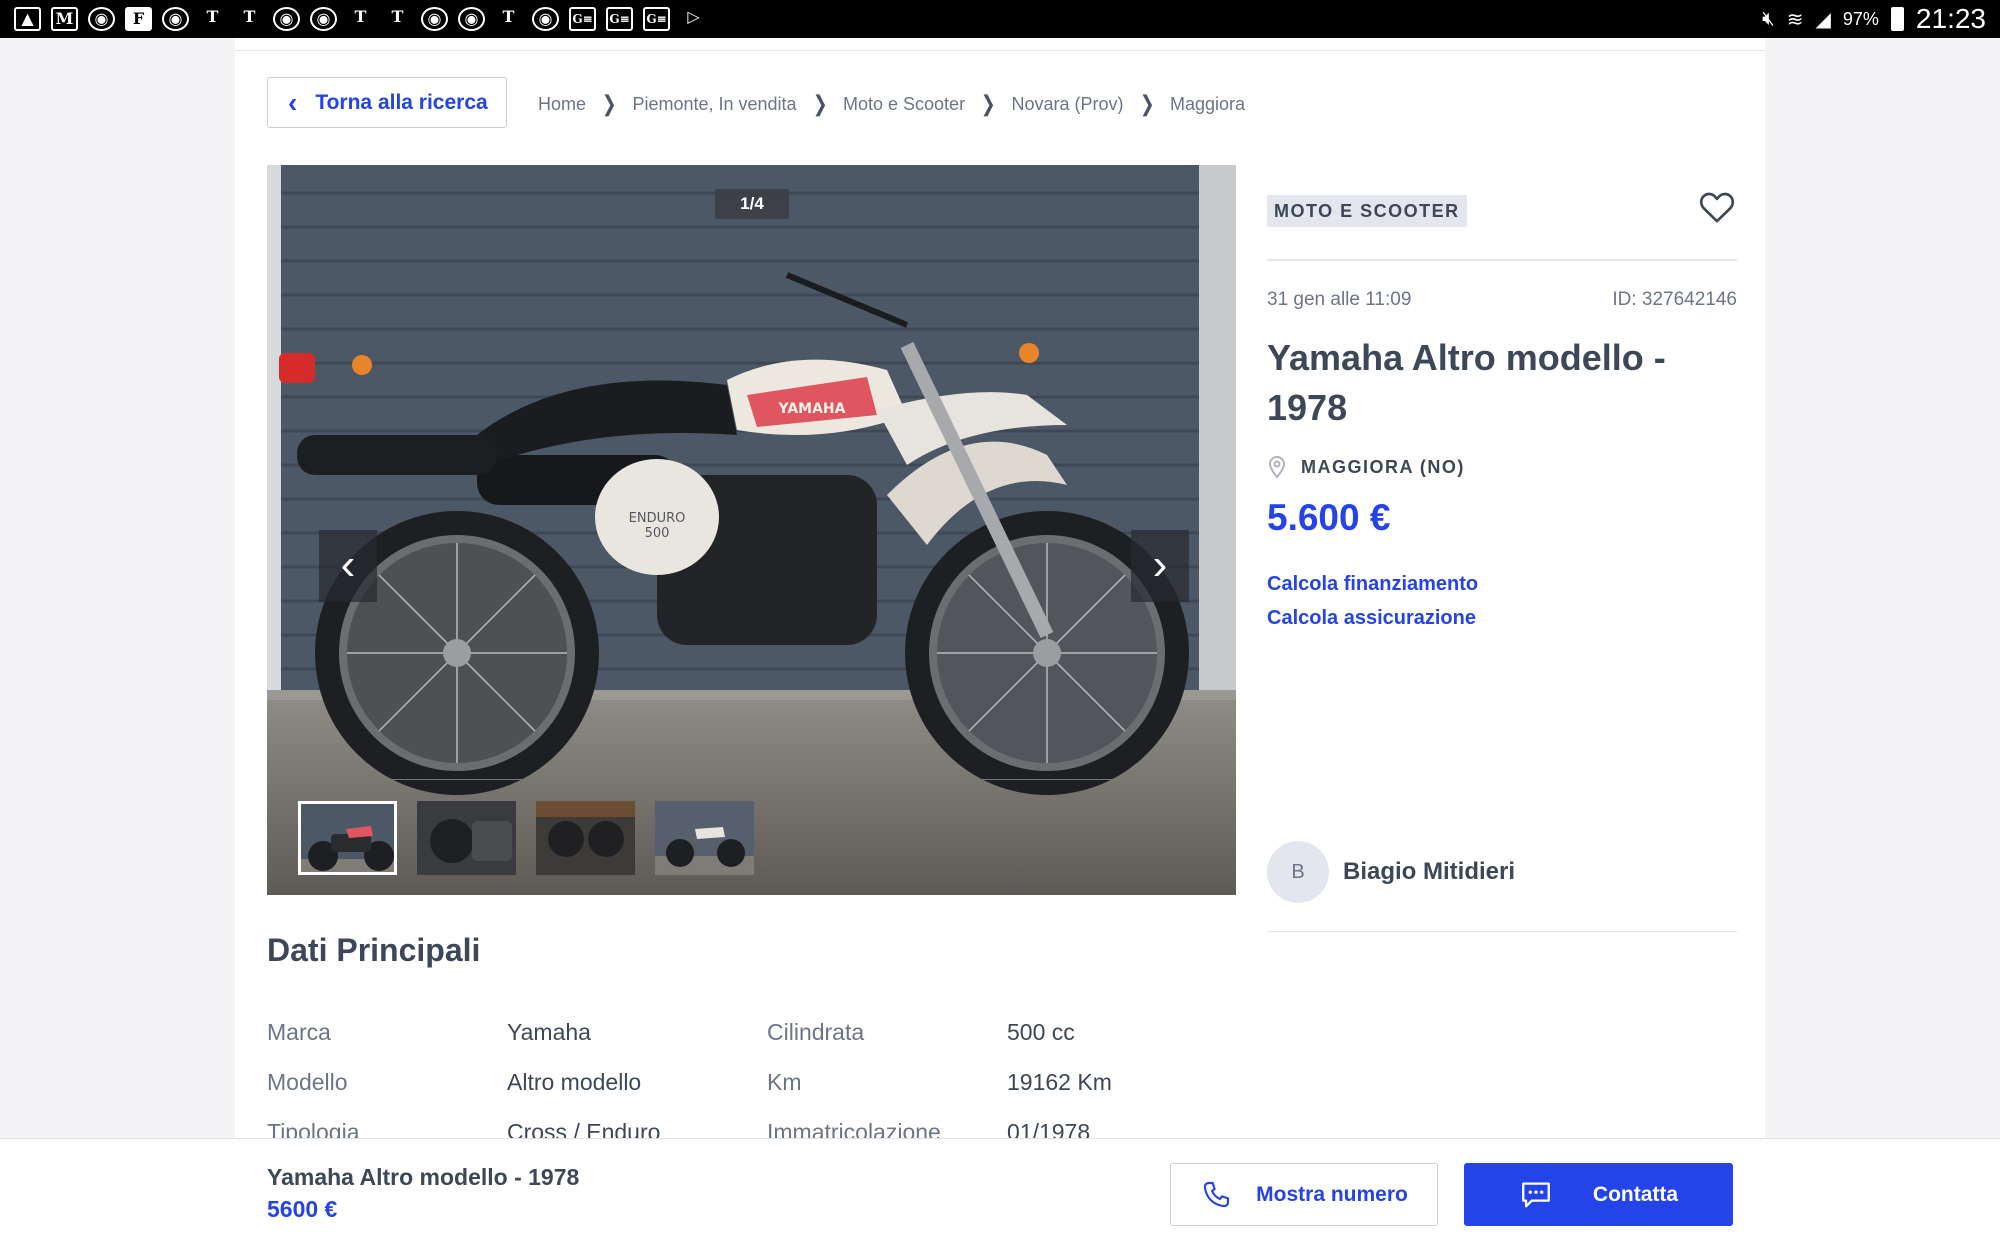 This screenshot has width=2000, height=1250. I want to click on thumbnail-divider, so click(751, 779).